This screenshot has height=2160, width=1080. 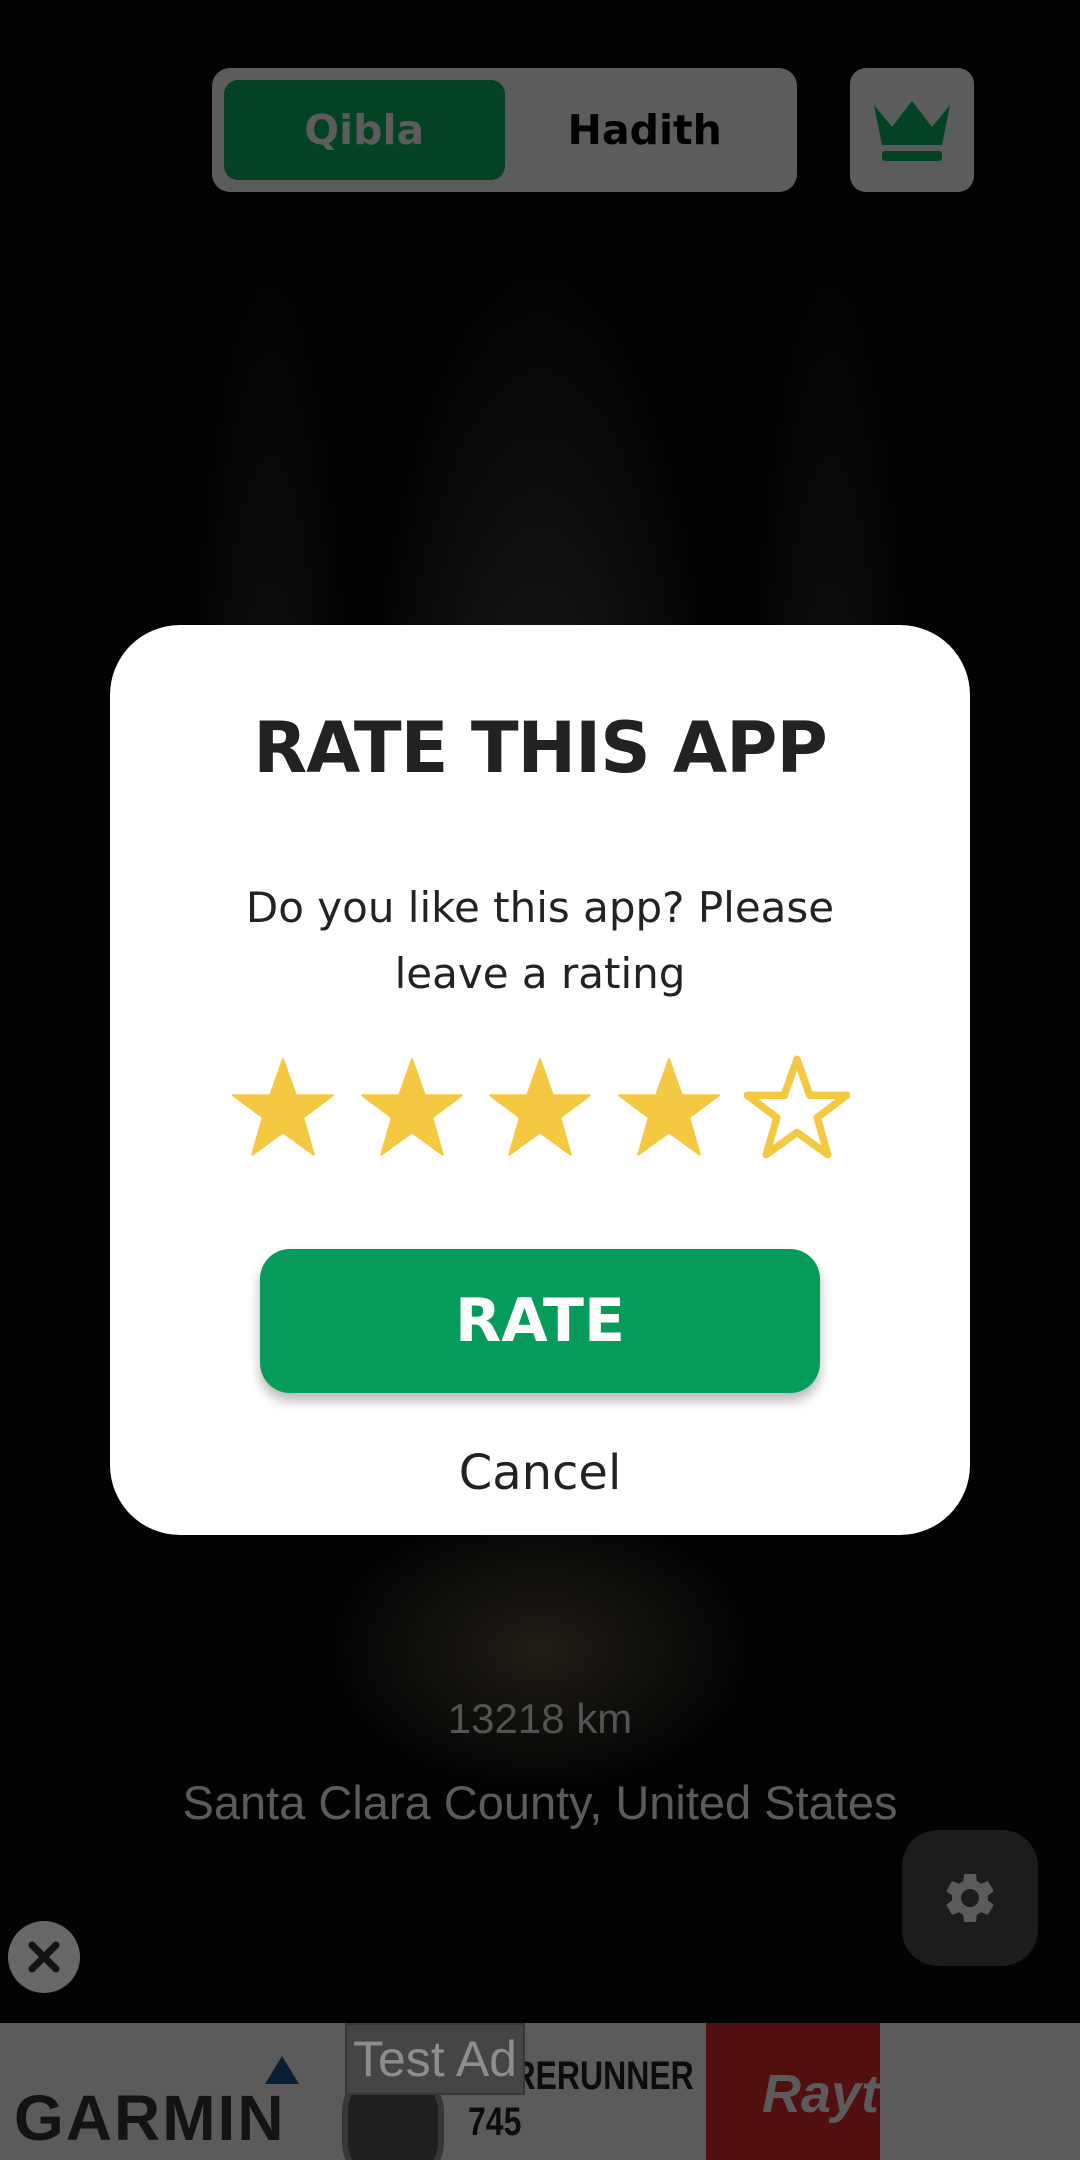 I want to click on star-1-icon, so click(x=283, y=1108).